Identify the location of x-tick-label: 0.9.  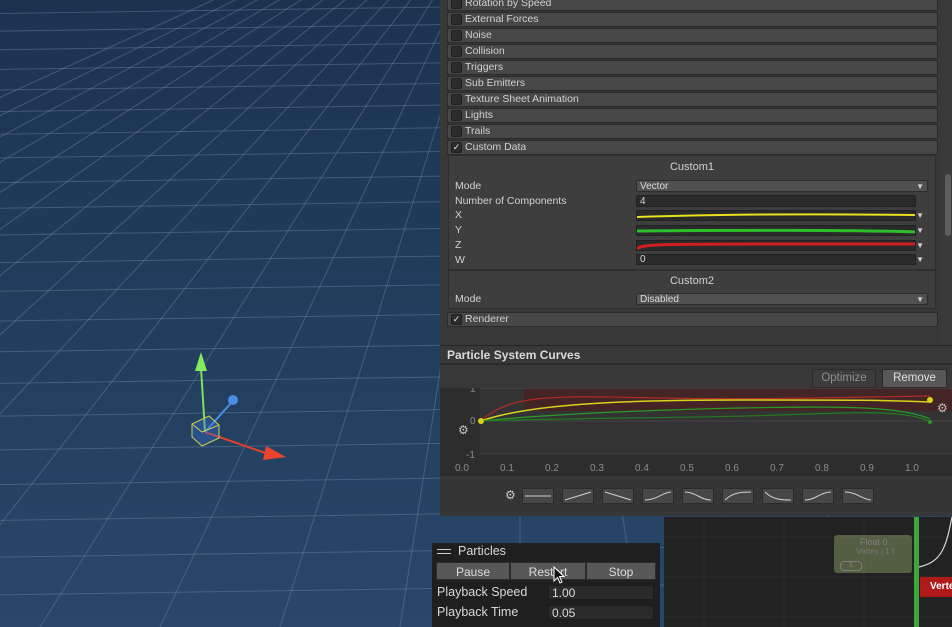
(867, 468).